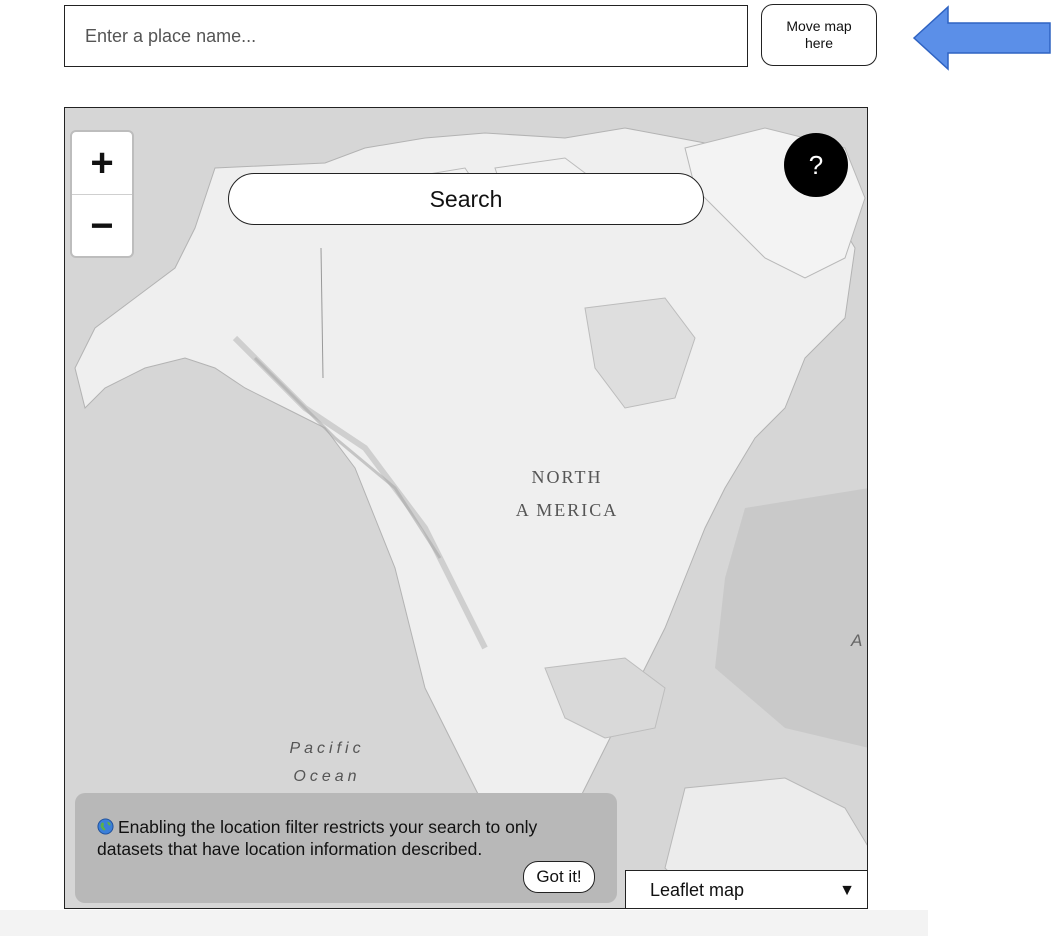 This screenshot has height=936, width=1055. What do you see at coordinates (559, 877) in the screenshot?
I see `got-it-button: Got it!` at bounding box center [559, 877].